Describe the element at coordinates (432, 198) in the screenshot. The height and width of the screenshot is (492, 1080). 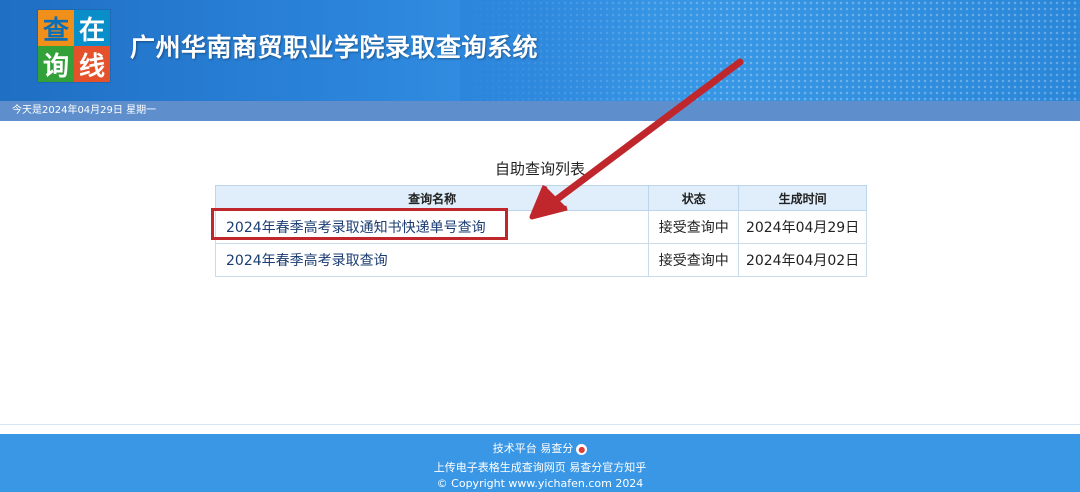
I see `column-header-name: 查询名称` at that location.